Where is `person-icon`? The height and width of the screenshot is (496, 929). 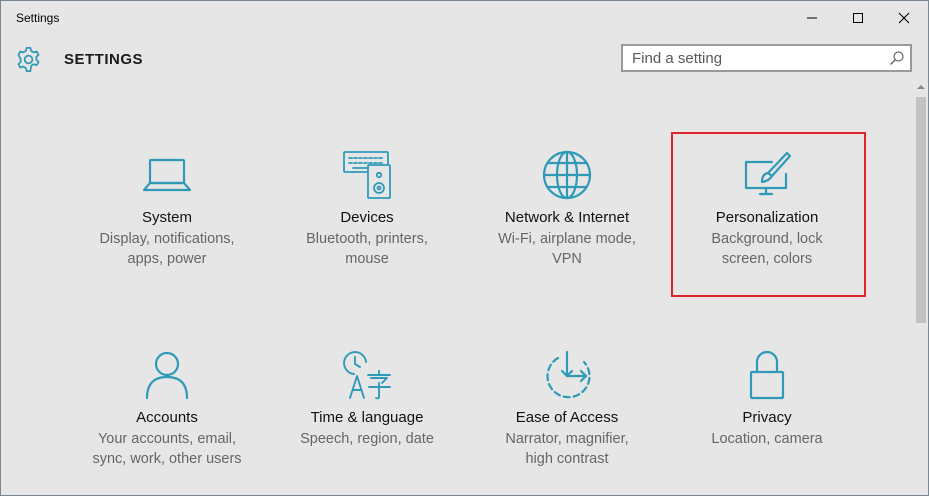
person-icon is located at coordinates (167, 375).